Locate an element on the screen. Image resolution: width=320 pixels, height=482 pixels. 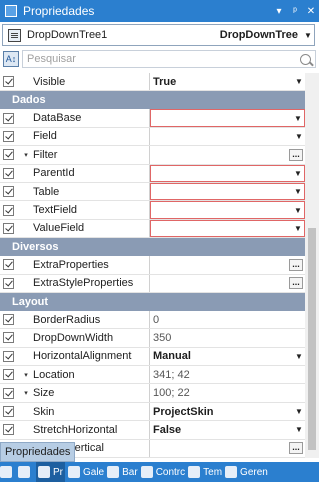
property-value: 341; 42 is located at coordinates (227, 374).